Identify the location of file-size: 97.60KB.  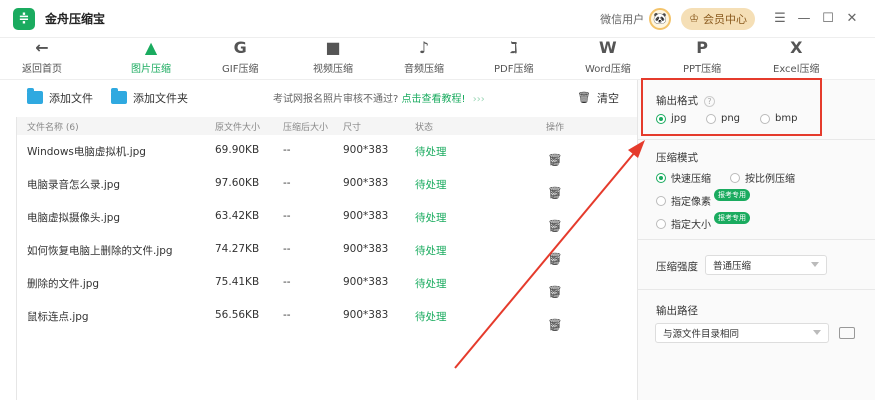
(237, 183).